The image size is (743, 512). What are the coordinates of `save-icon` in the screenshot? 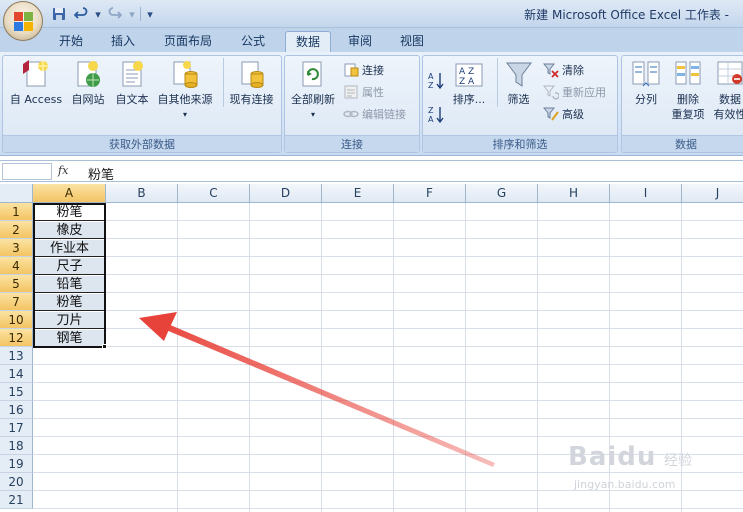 It's located at (59, 14).